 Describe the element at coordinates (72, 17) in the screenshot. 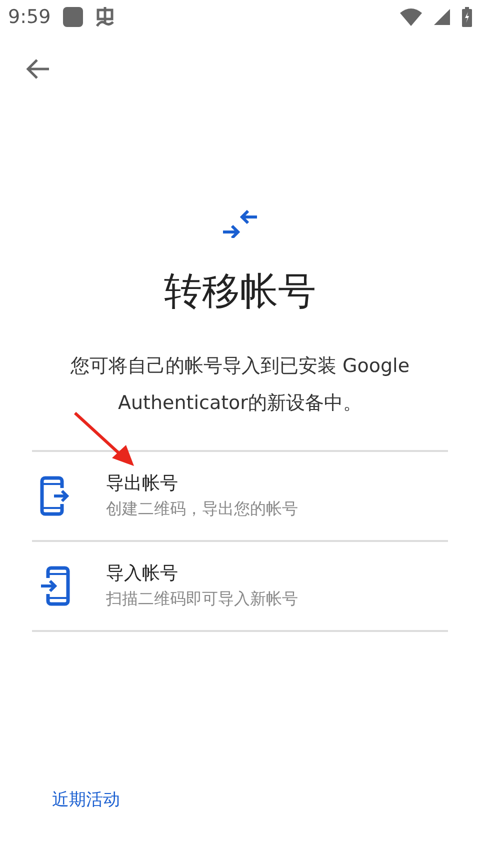

I see `notification-square-icon` at that location.